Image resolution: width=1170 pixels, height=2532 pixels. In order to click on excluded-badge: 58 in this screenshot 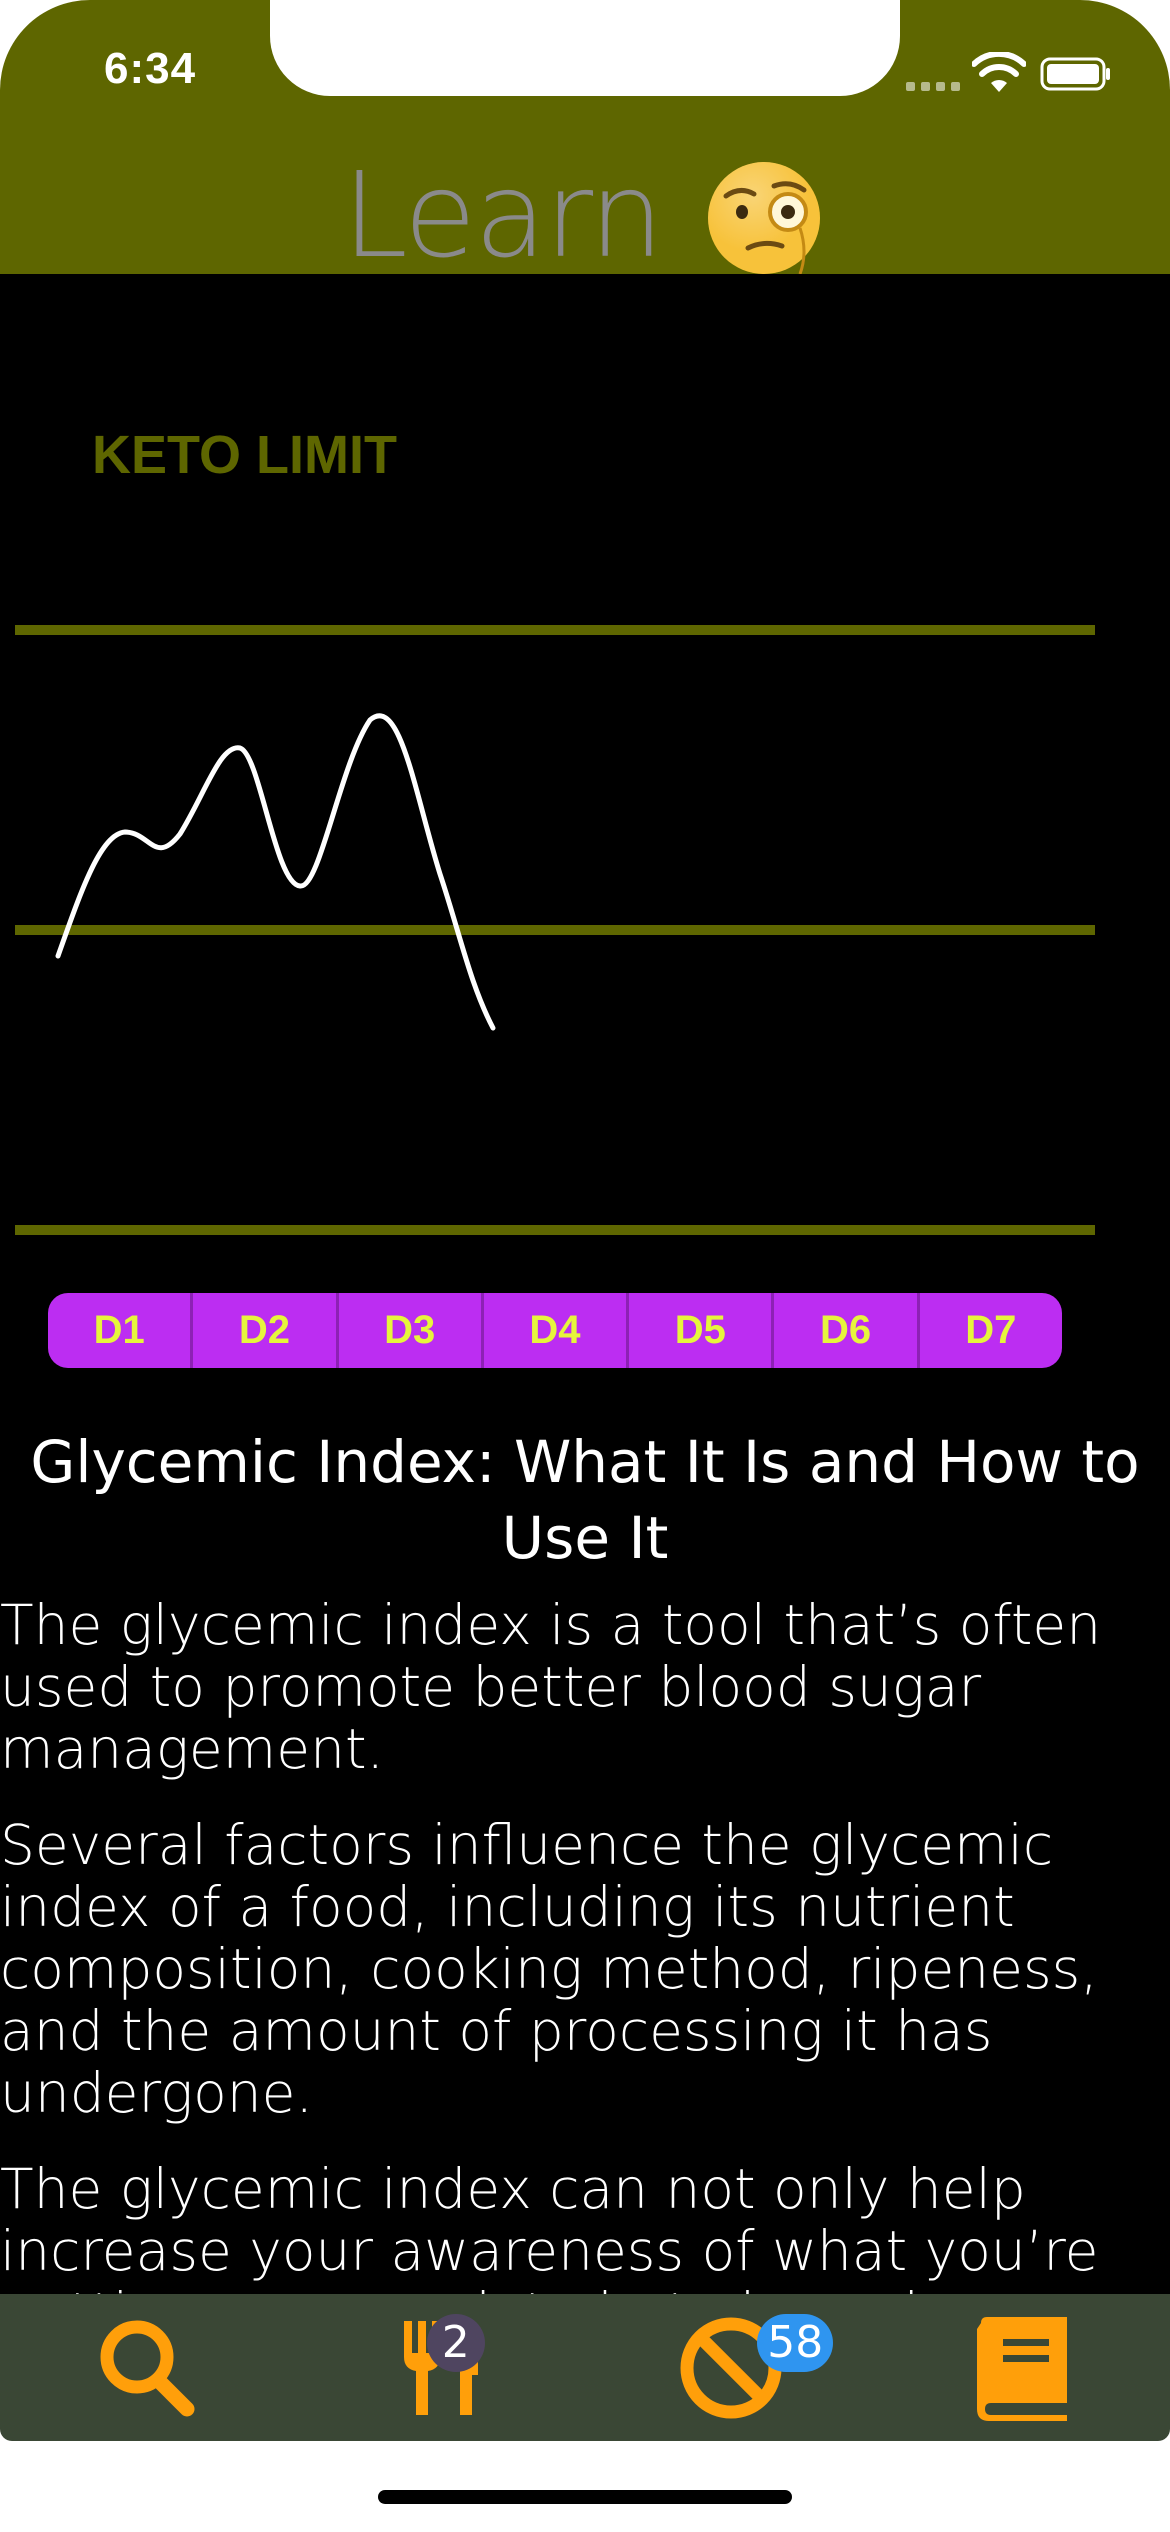, I will do `click(795, 2342)`.